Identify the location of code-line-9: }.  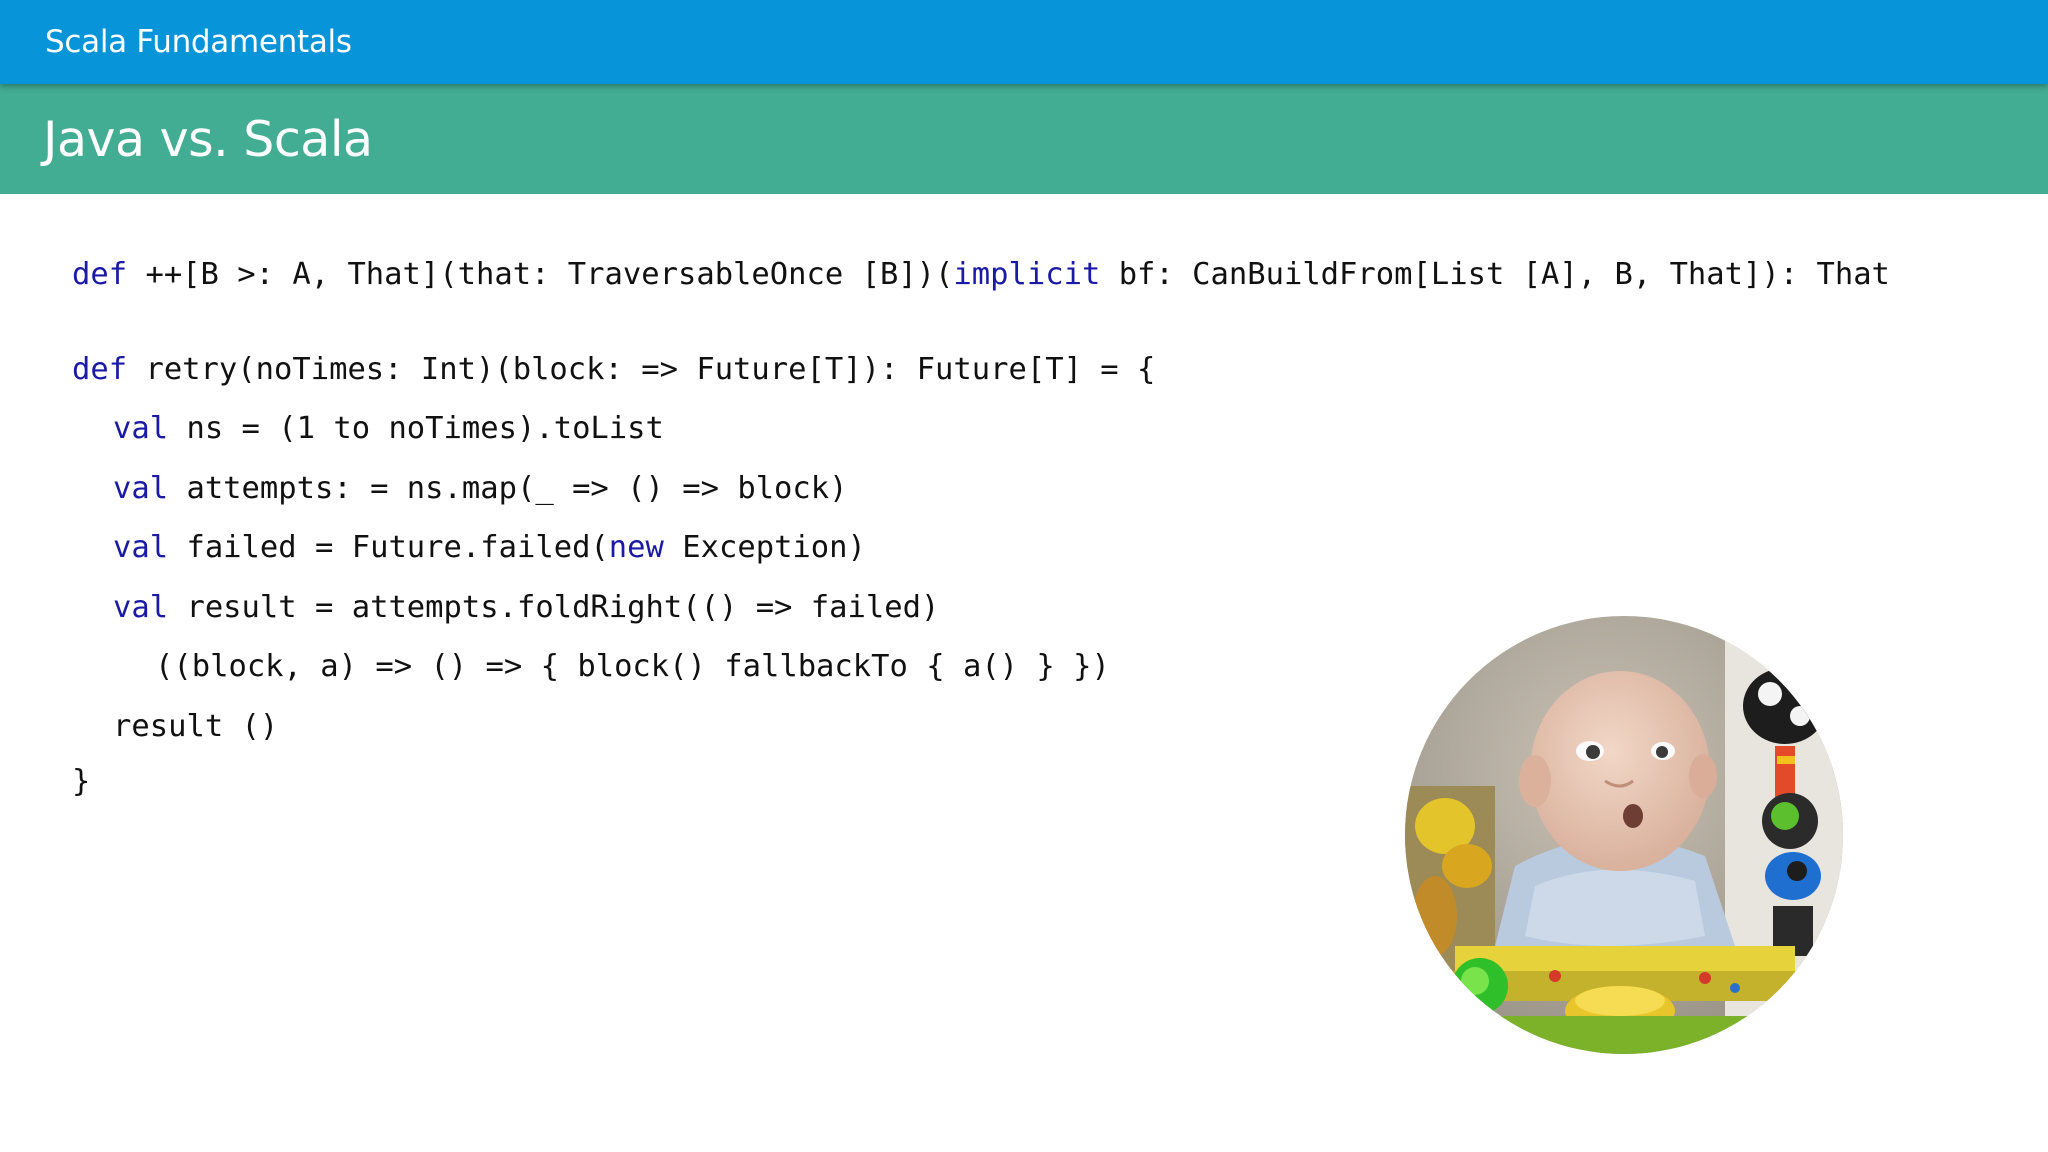
(81, 782).